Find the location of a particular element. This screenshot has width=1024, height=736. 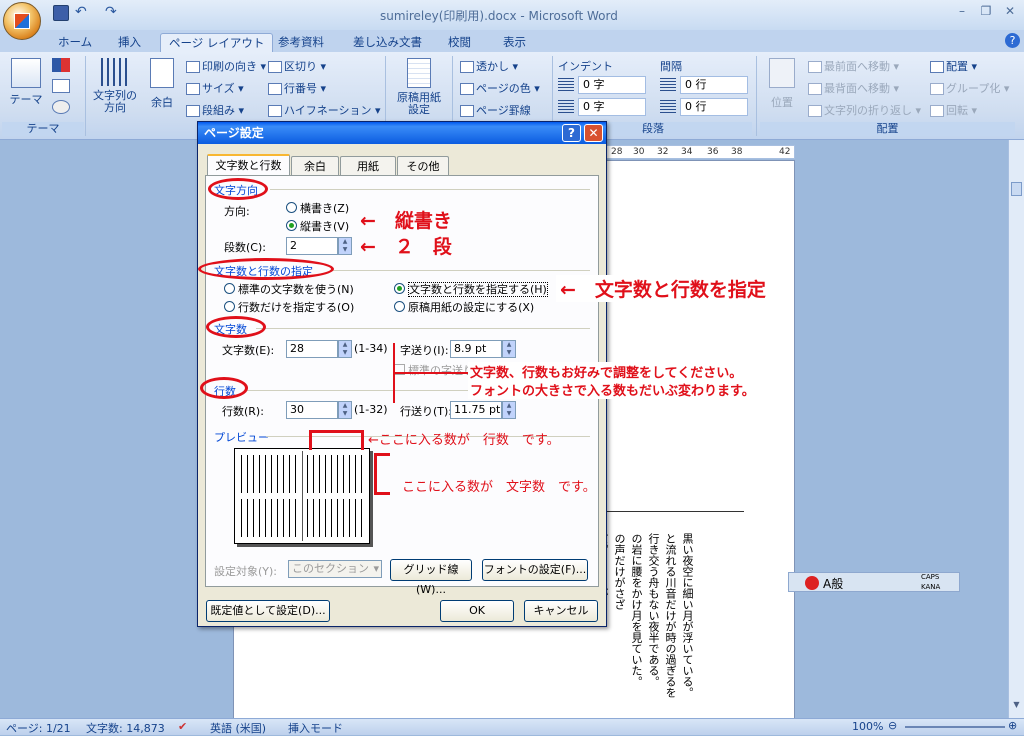

dialog-help-button: ? is located at coordinates (571, 133).